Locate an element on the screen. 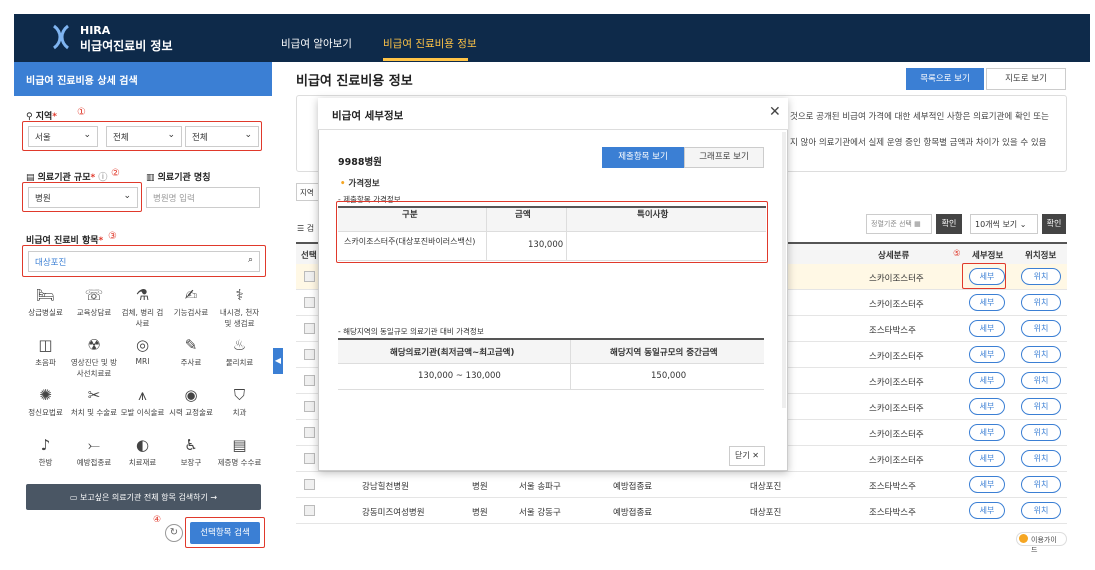 The image size is (1095, 570). full-search-bar: ▭ 보고싶은 의료기관 전체 항목 검색하기 → is located at coordinates (143, 497).